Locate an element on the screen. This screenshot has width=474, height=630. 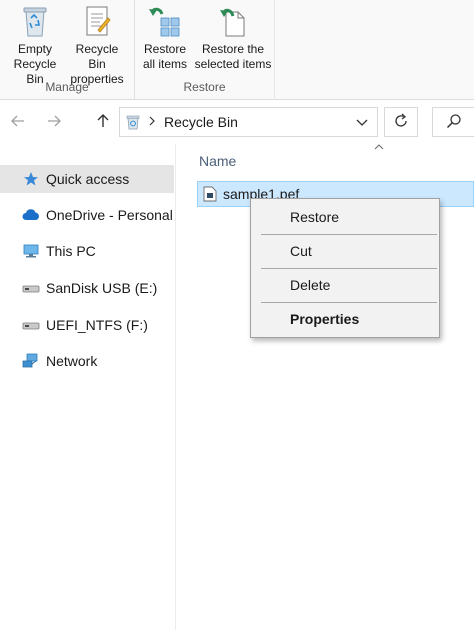
forward-arrow-icon is located at coordinates (54, 123).